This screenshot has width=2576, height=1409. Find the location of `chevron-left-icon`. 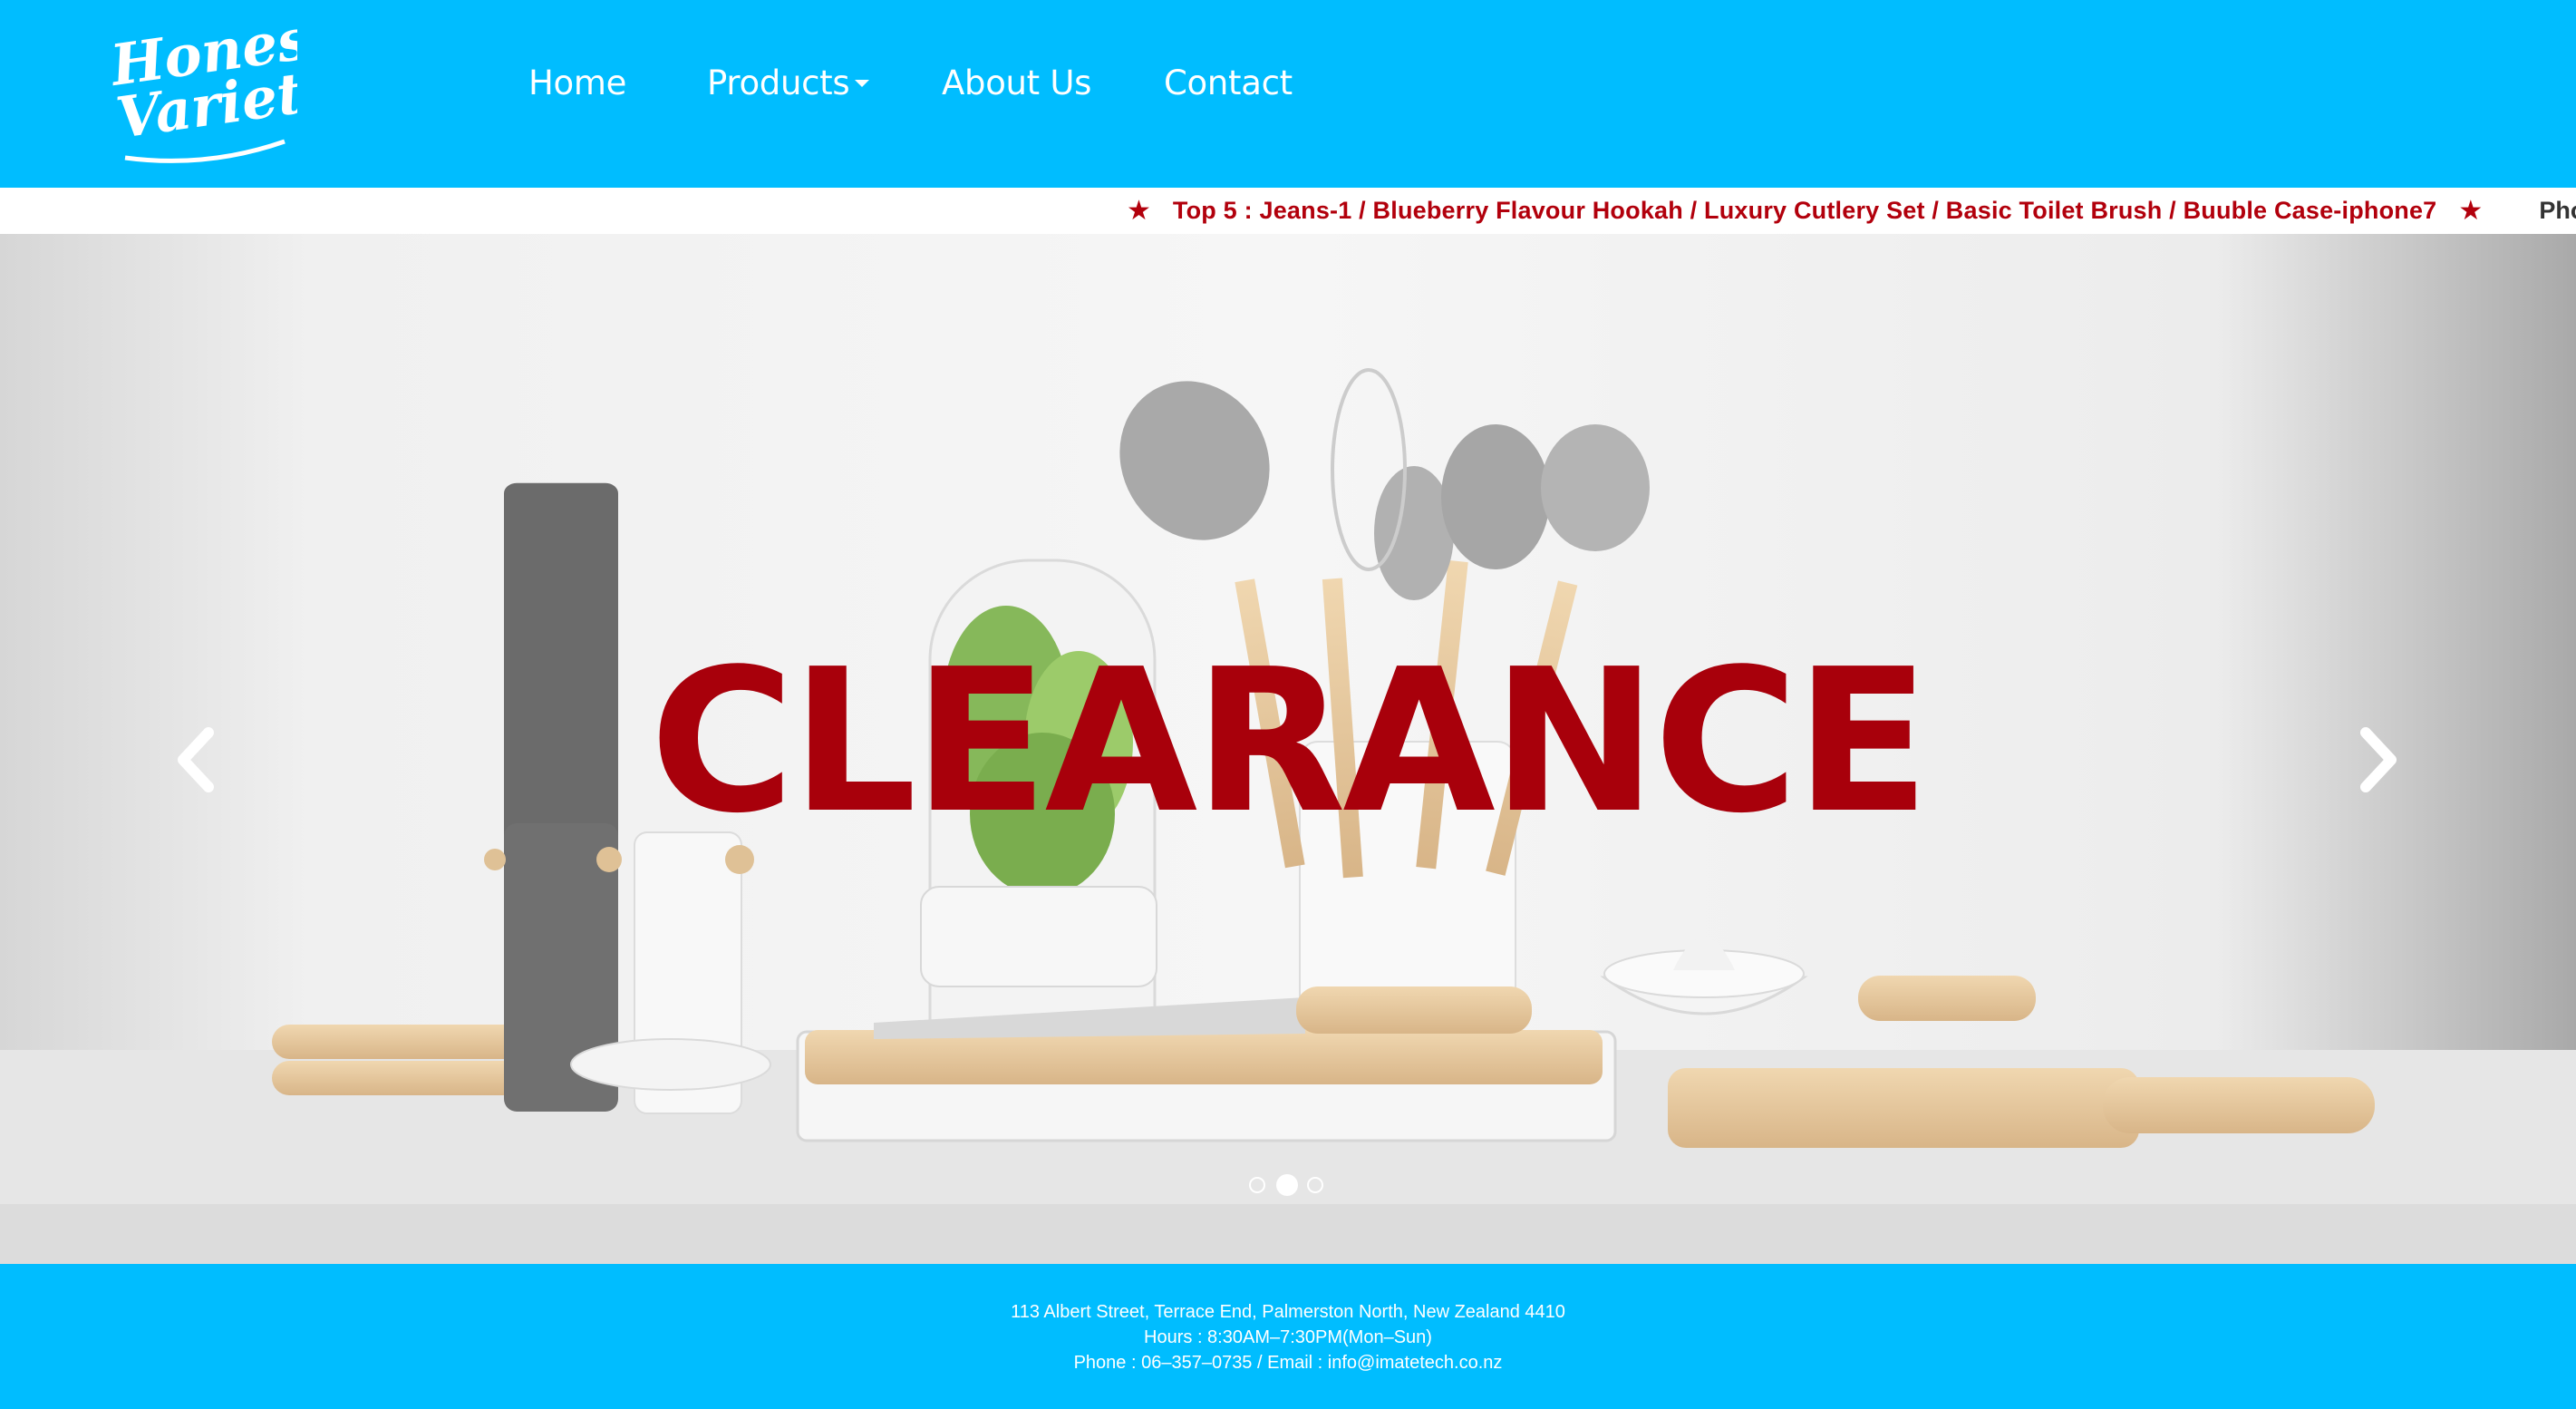

chevron-left-icon is located at coordinates (196, 759).